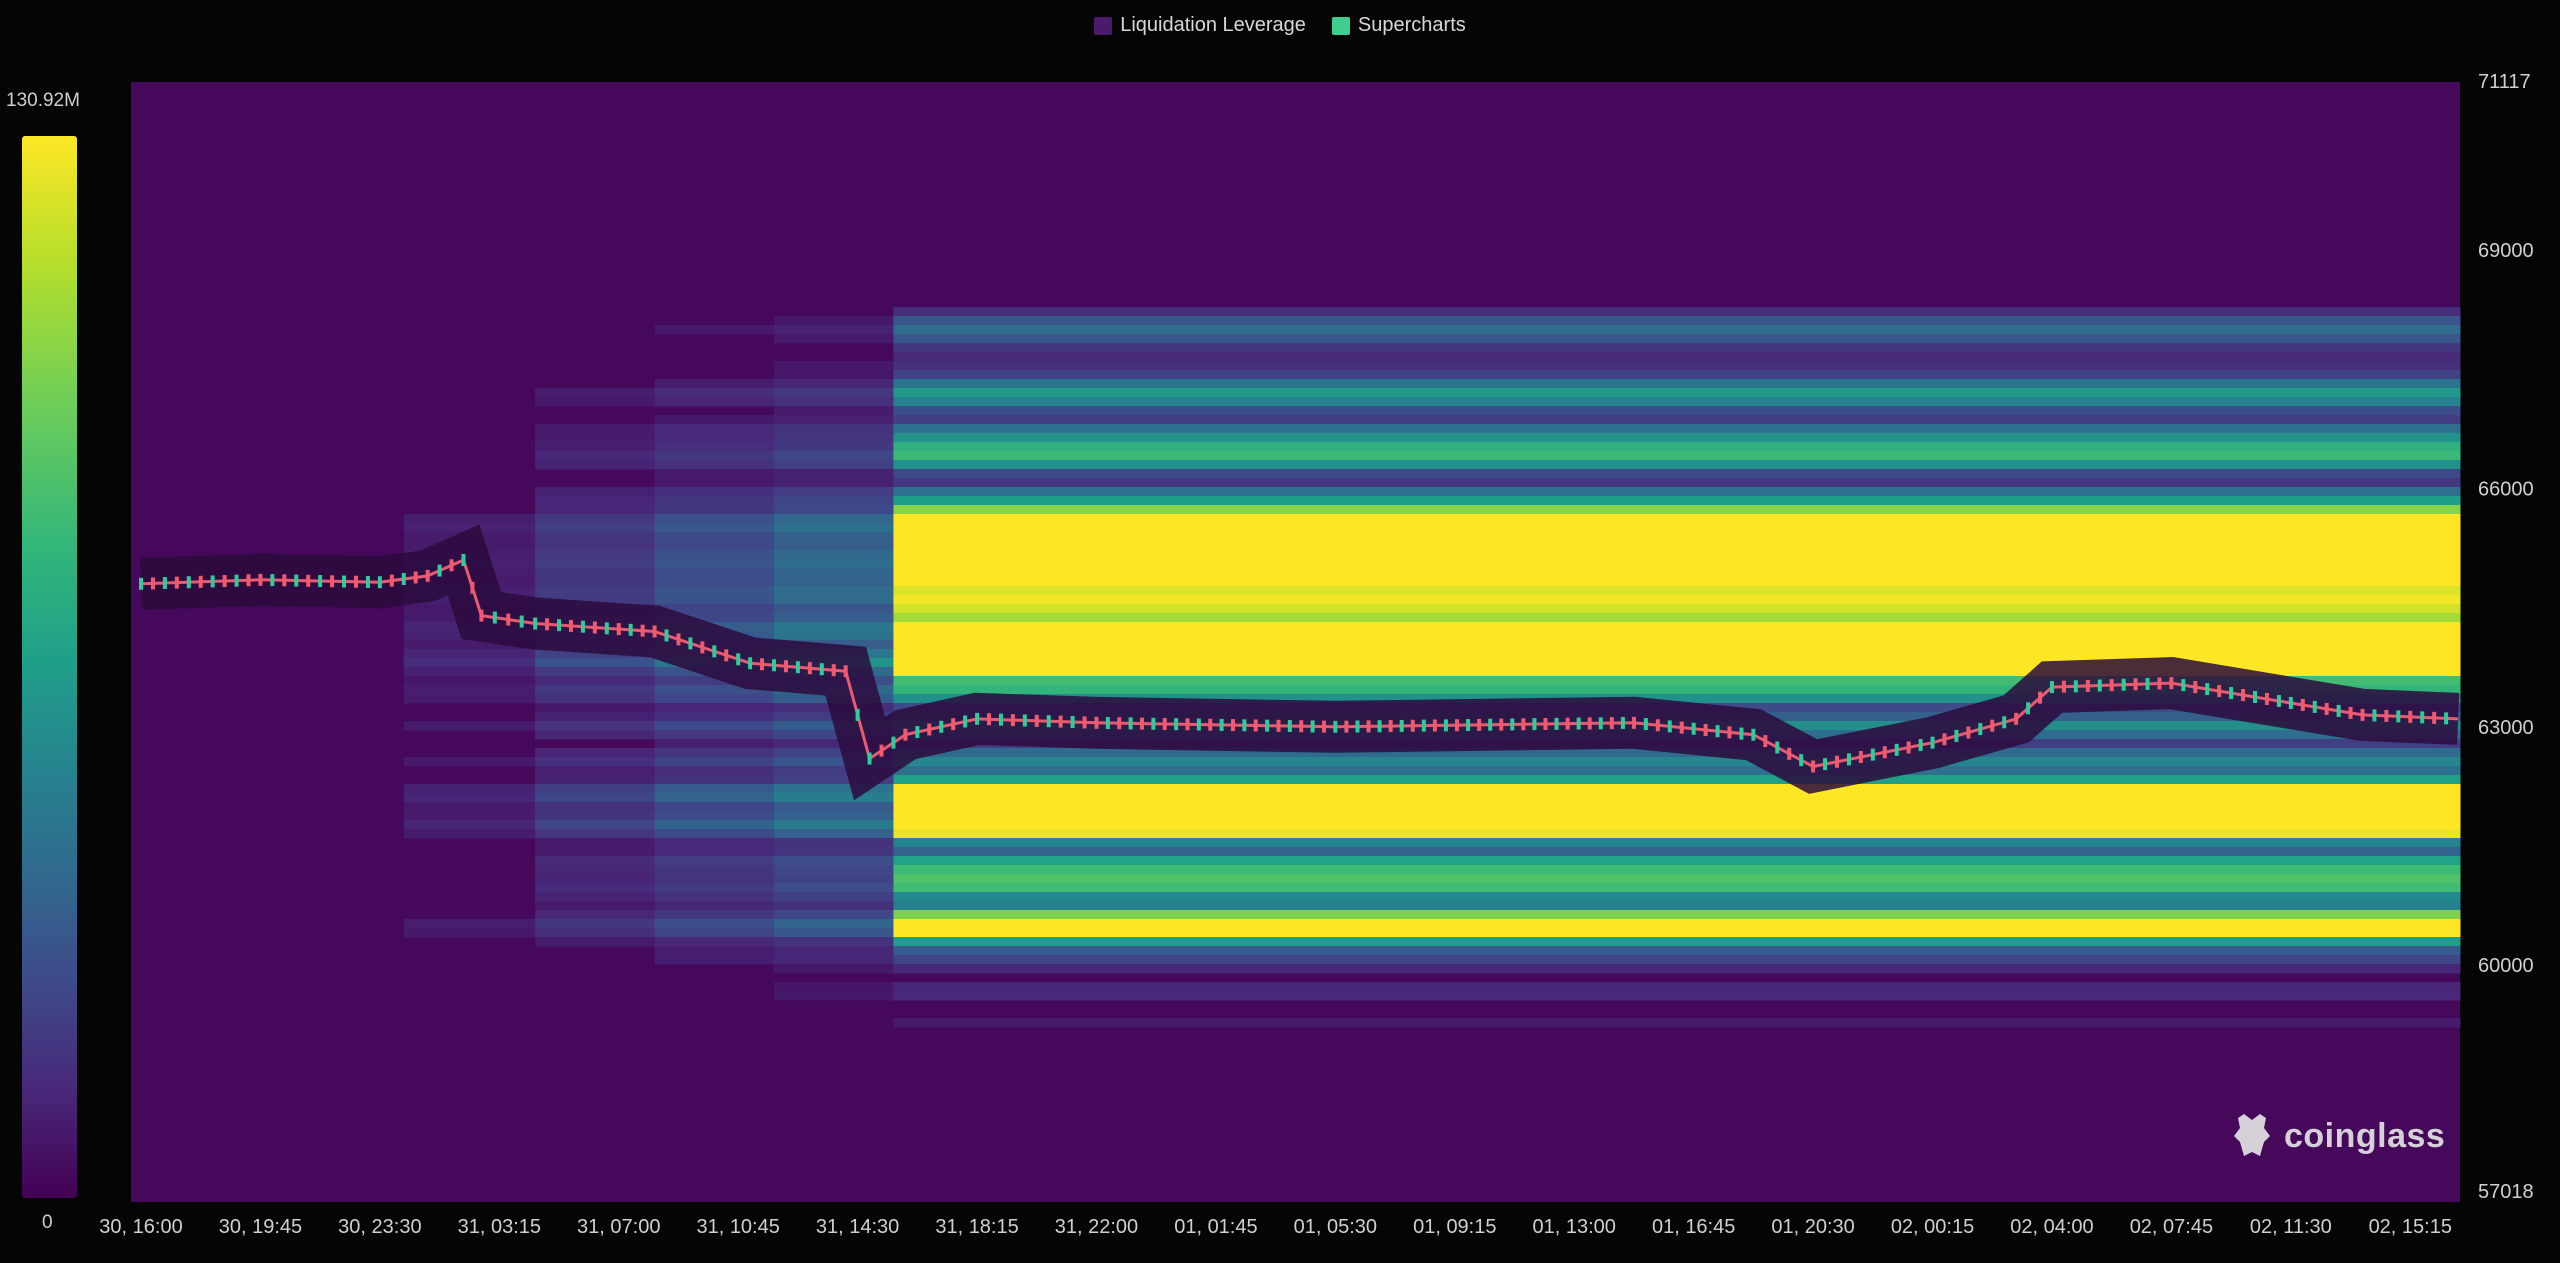 This screenshot has height=1263, width=2560. What do you see at coordinates (260, 1227) in the screenshot?
I see `x-tick-label: 30, 19:45` at bounding box center [260, 1227].